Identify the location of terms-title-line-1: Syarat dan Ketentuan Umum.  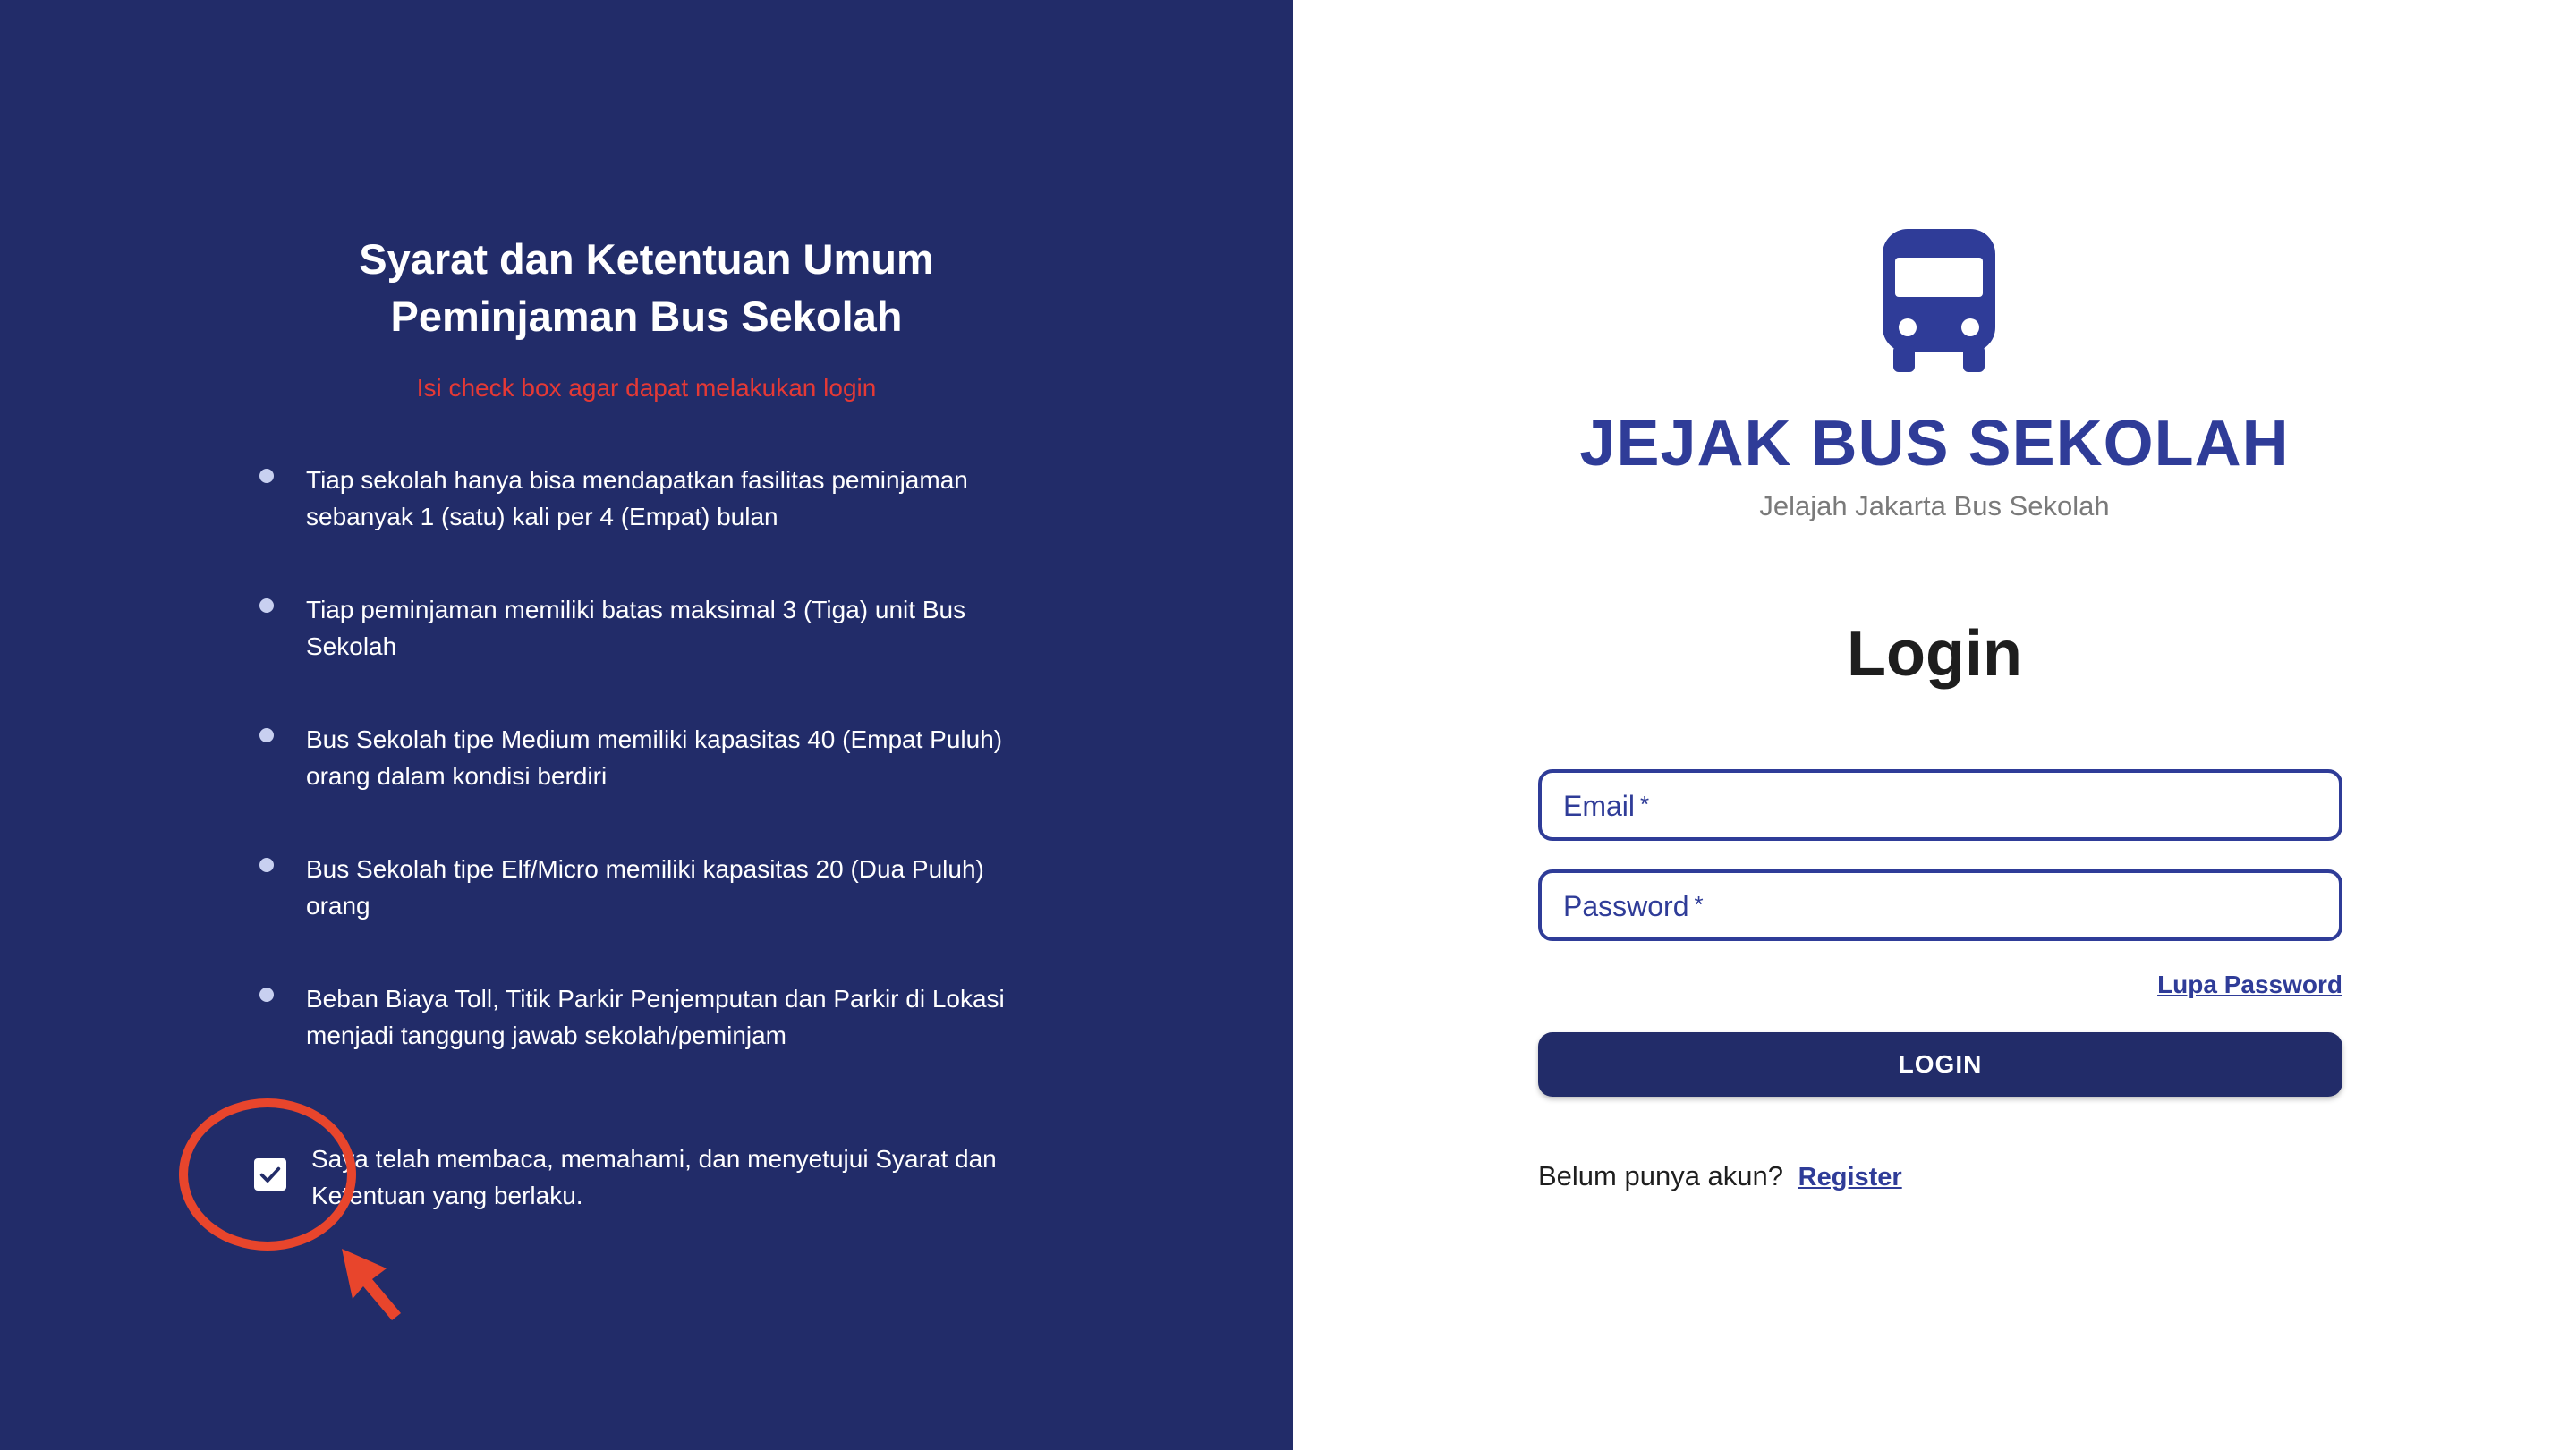
(646, 259).